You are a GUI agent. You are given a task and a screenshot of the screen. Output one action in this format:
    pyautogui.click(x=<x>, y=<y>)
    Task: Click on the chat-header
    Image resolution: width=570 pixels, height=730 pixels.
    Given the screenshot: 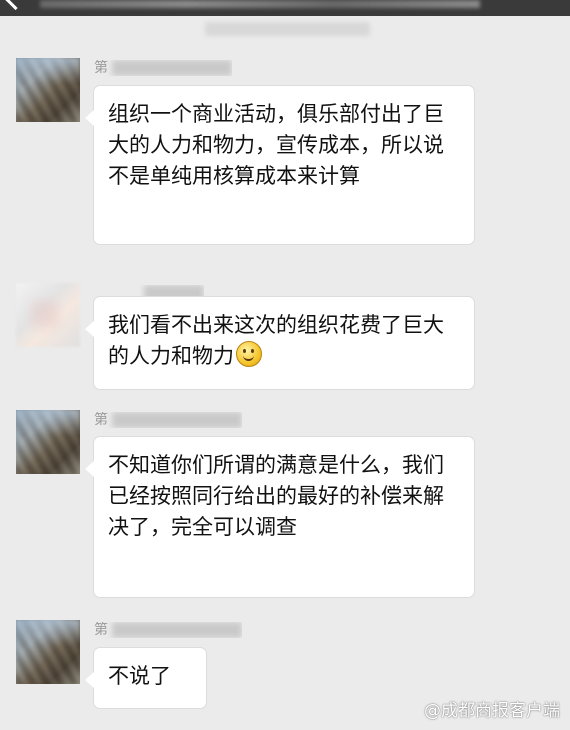 What is the action you would take?
    pyautogui.click(x=285, y=8)
    